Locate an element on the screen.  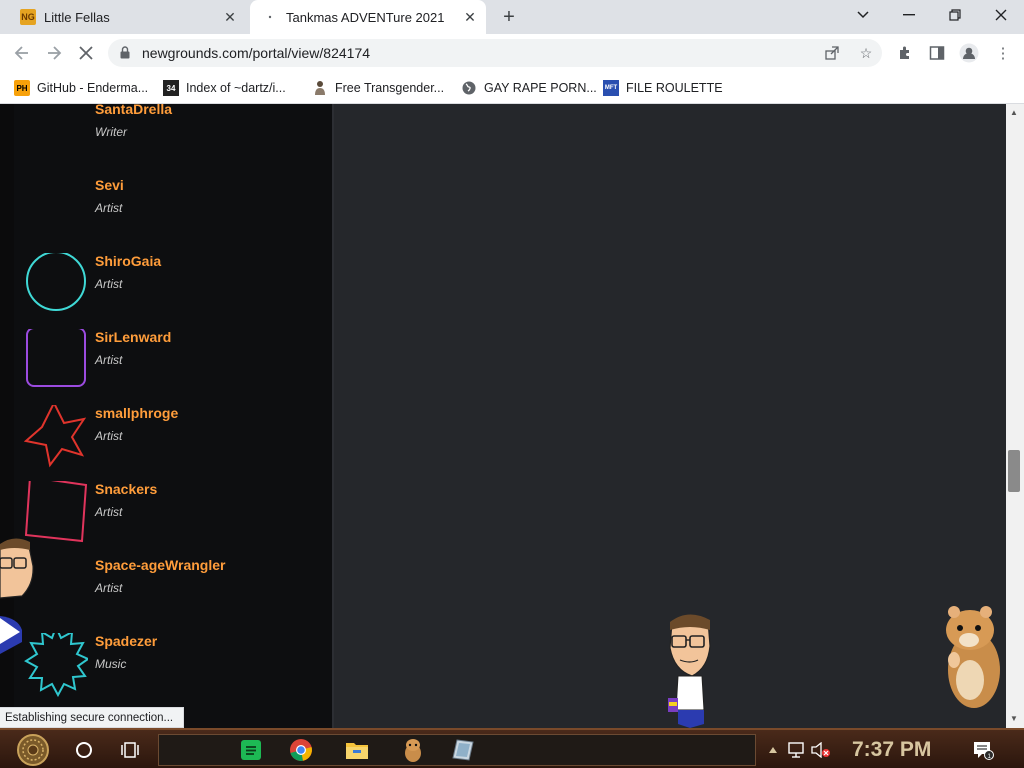
bookmark-file-roulette: MFT FILE ROULETTE is located at coordinates (663, 88).